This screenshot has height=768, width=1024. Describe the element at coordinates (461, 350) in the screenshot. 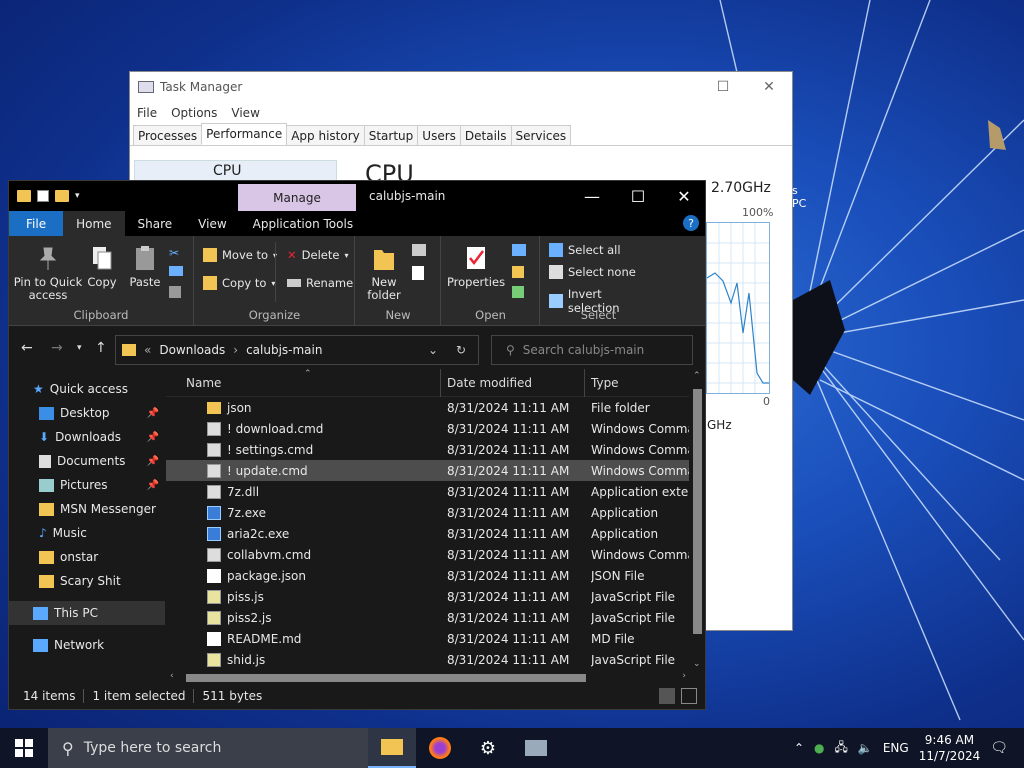

I see `refresh-icon: ↻` at that location.